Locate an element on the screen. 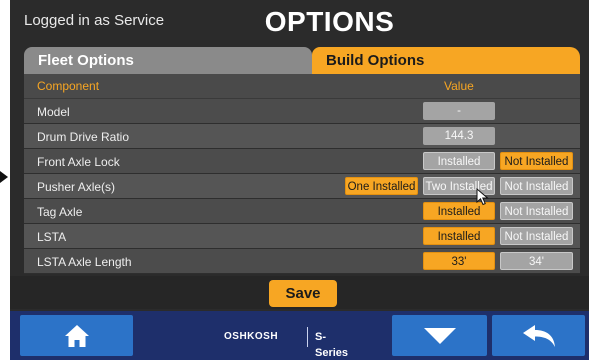 This screenshot has height=360, width=589. mouse-cursor-icon is located at coordinates (482, 197).